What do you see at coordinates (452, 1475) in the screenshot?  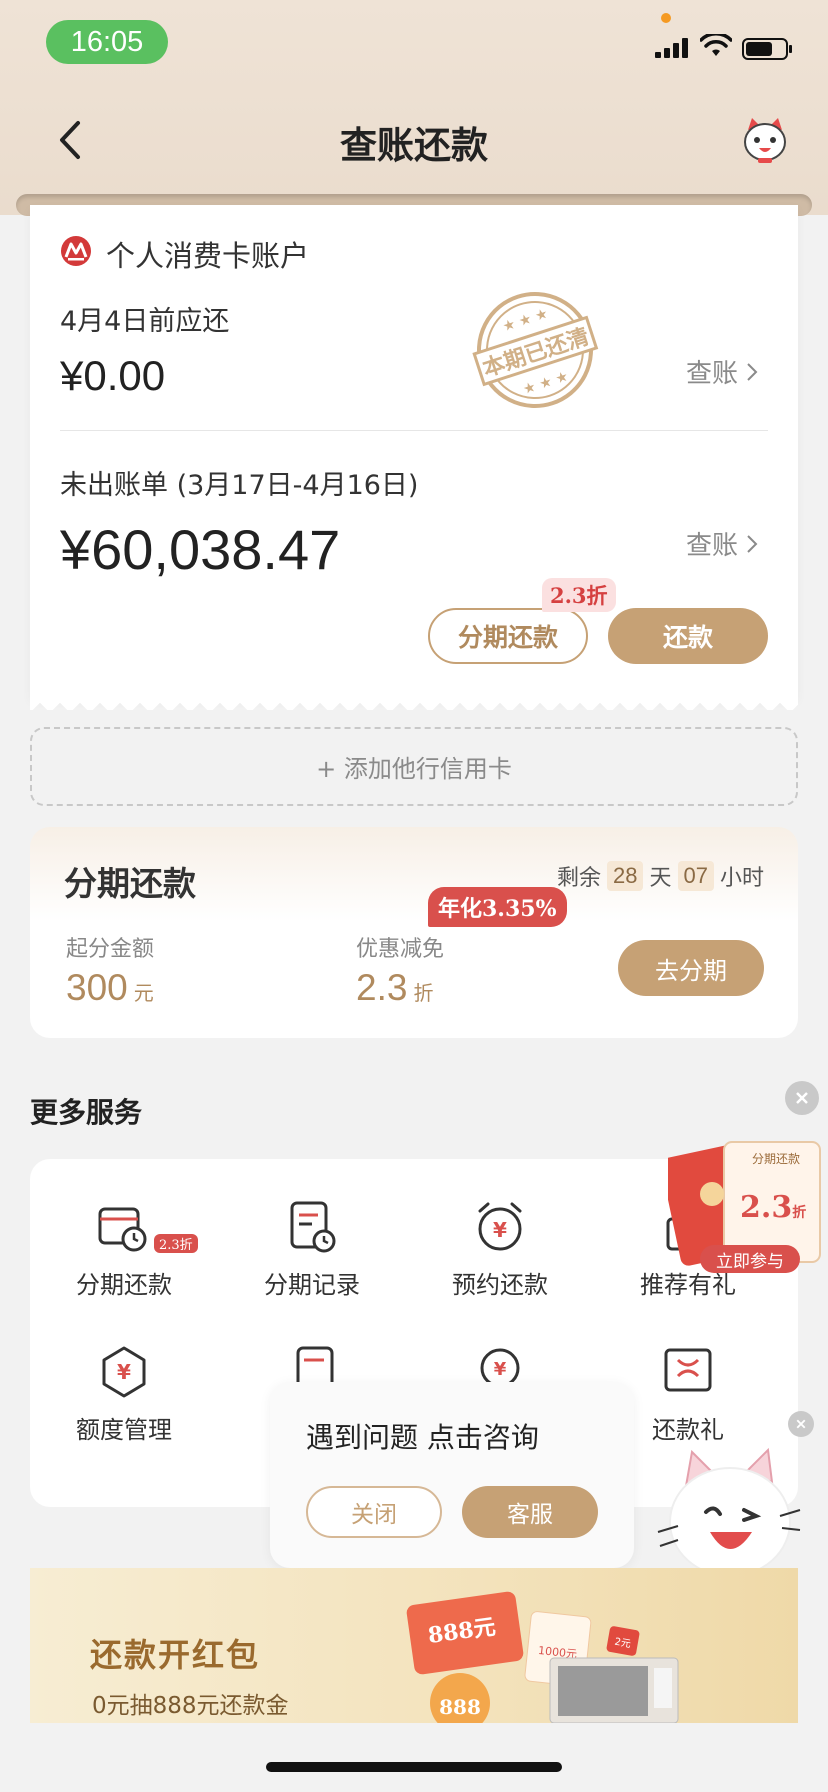 I see `consult-popup: 遇到问题 点击咨询 关闭 客服` at bounding box center [452, 1475].